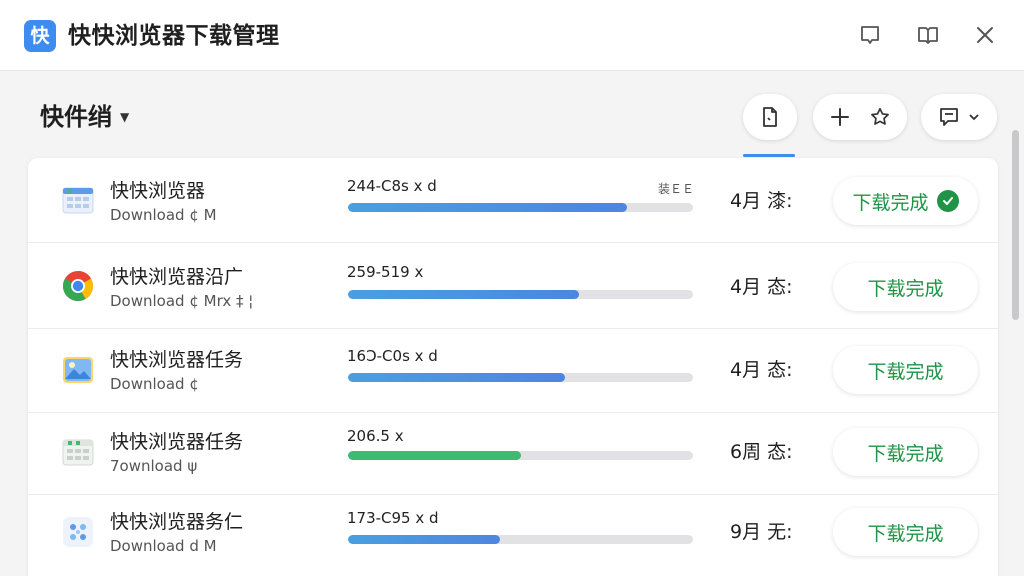 The height and width of the screenshot is (576, 1024). What do you see at coordinates (385, 272) in the screenshot?
I see `download-speed: 259-519 x` at bounding box center [385, 272].